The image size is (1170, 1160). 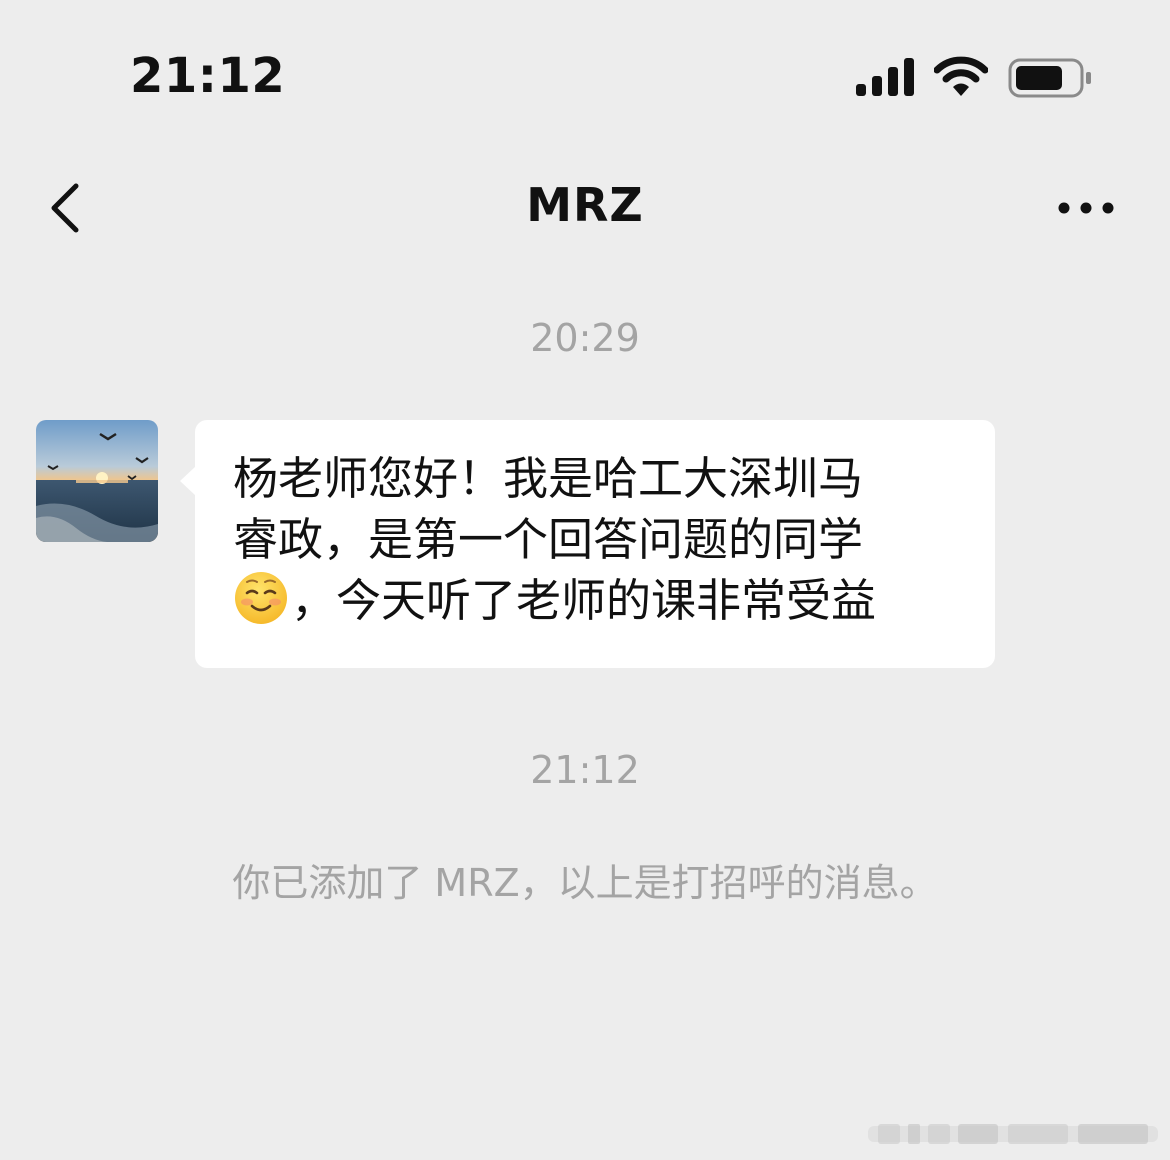 I want to click on message-line-text: ，今天听了老师的课非常受益, so click(x=584, y=600).